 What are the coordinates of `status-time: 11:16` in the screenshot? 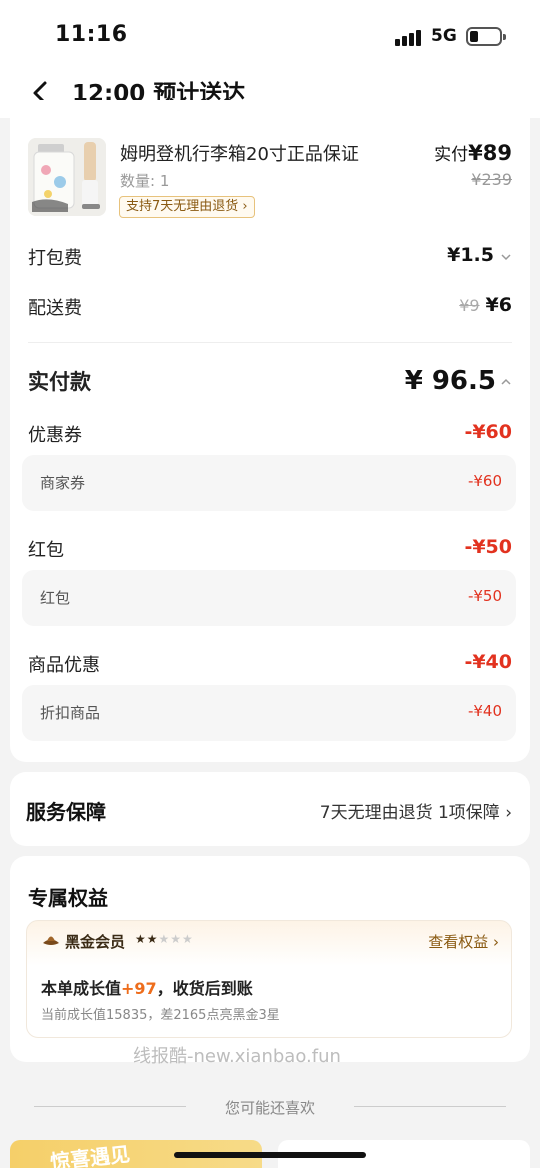 It's located at (91, 34).